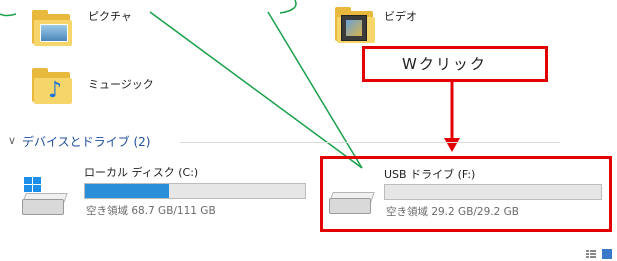 The width and height of the screenshot is (617, 261). What do you see at coordinates (400, 16) in the screenshot?
I see `videos-folder-label: ビデオ` at bounding box center [400, 16].